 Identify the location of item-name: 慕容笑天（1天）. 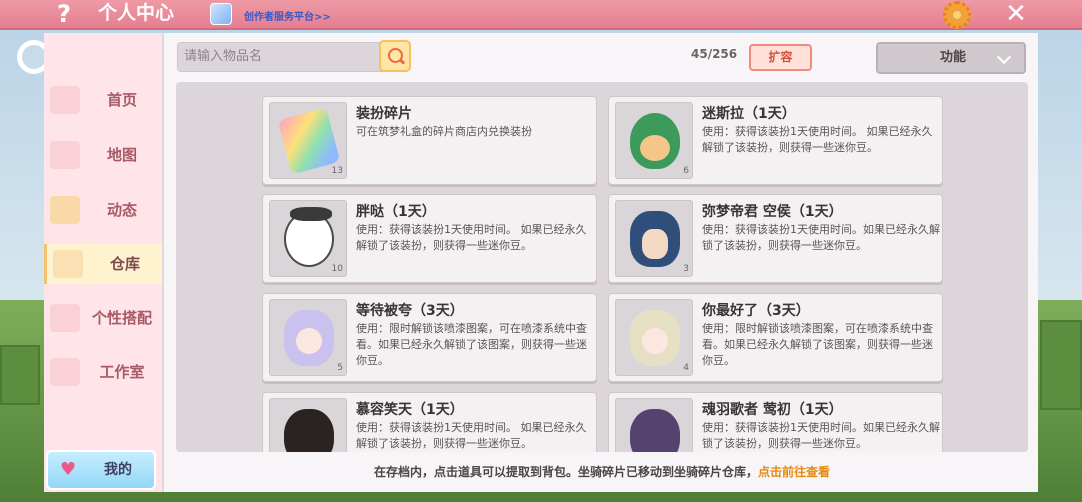
(410, 410).